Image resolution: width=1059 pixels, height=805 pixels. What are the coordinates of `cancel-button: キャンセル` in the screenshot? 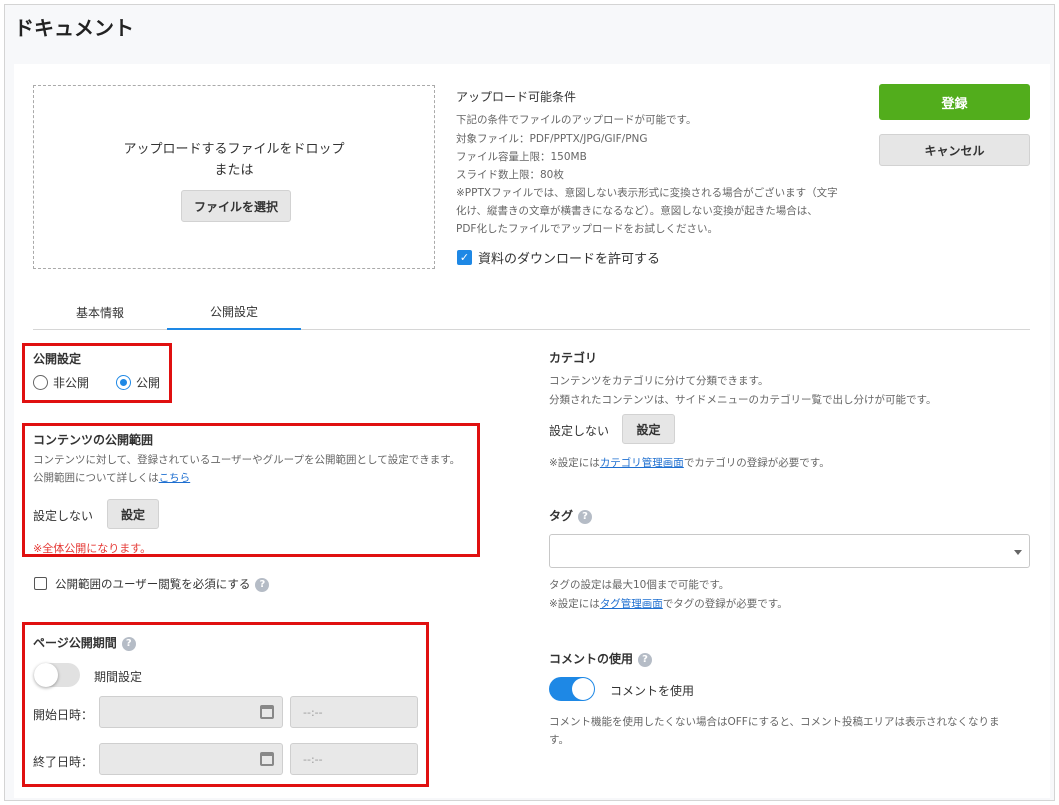 It's located at (954, 150).